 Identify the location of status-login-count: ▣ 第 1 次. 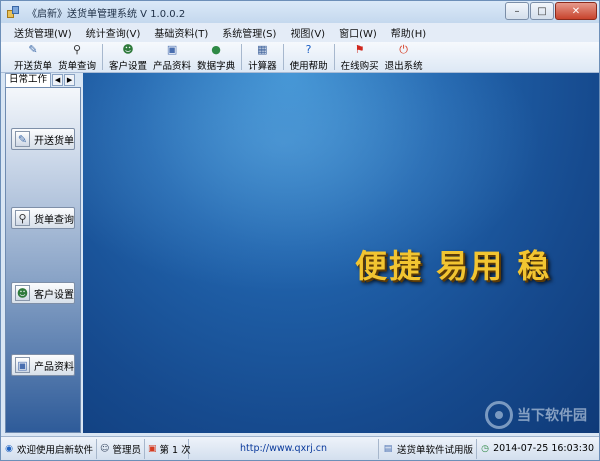
(168, 448).